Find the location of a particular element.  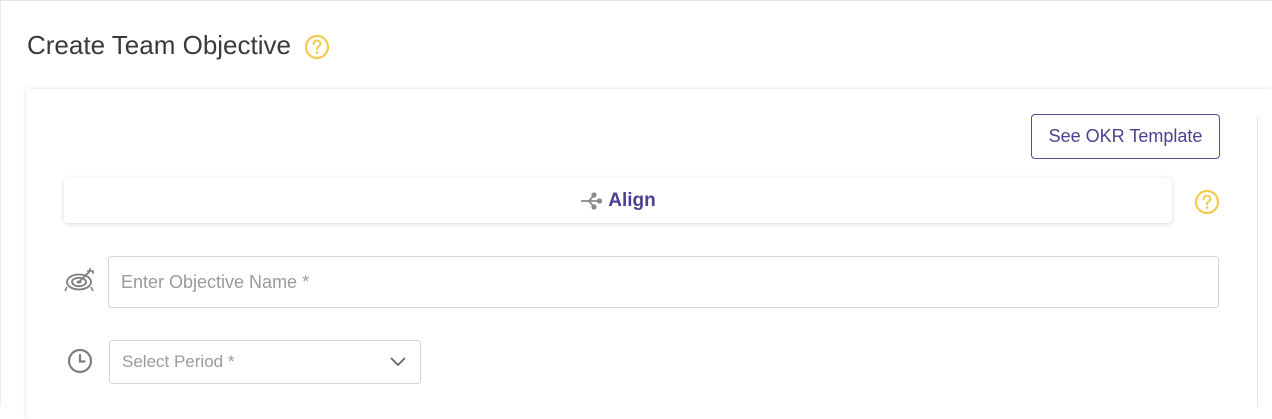

target-icon is located at coordinates (80, 280).